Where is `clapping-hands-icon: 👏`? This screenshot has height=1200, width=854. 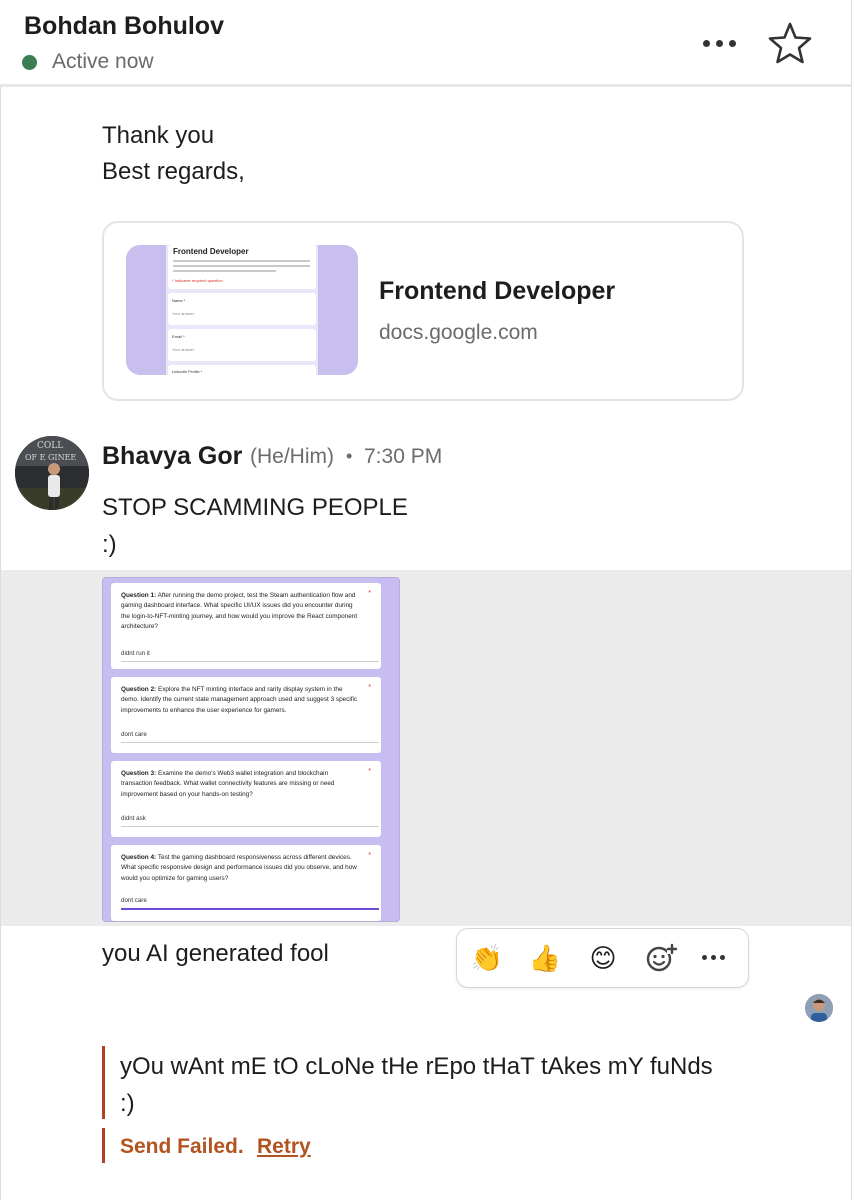
clapping-hands-icon: 👏 is located at coordinates (487, 958).